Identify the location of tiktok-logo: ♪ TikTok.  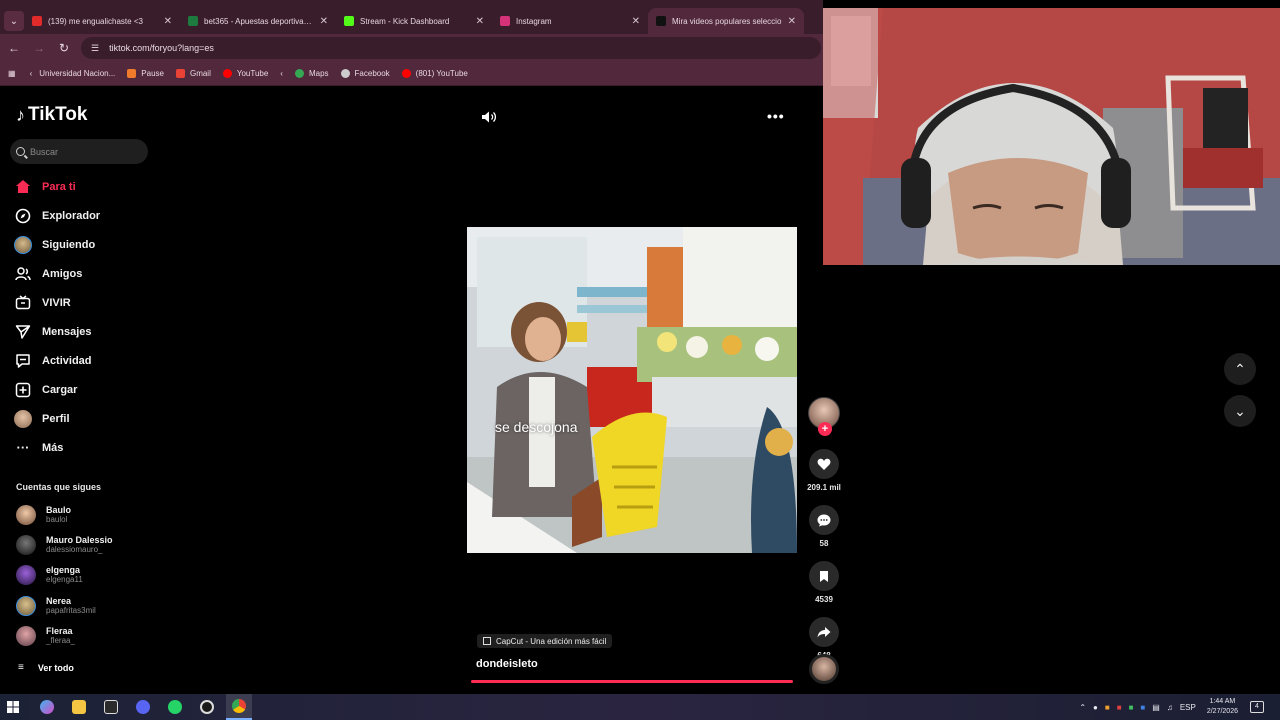
(51, 115).